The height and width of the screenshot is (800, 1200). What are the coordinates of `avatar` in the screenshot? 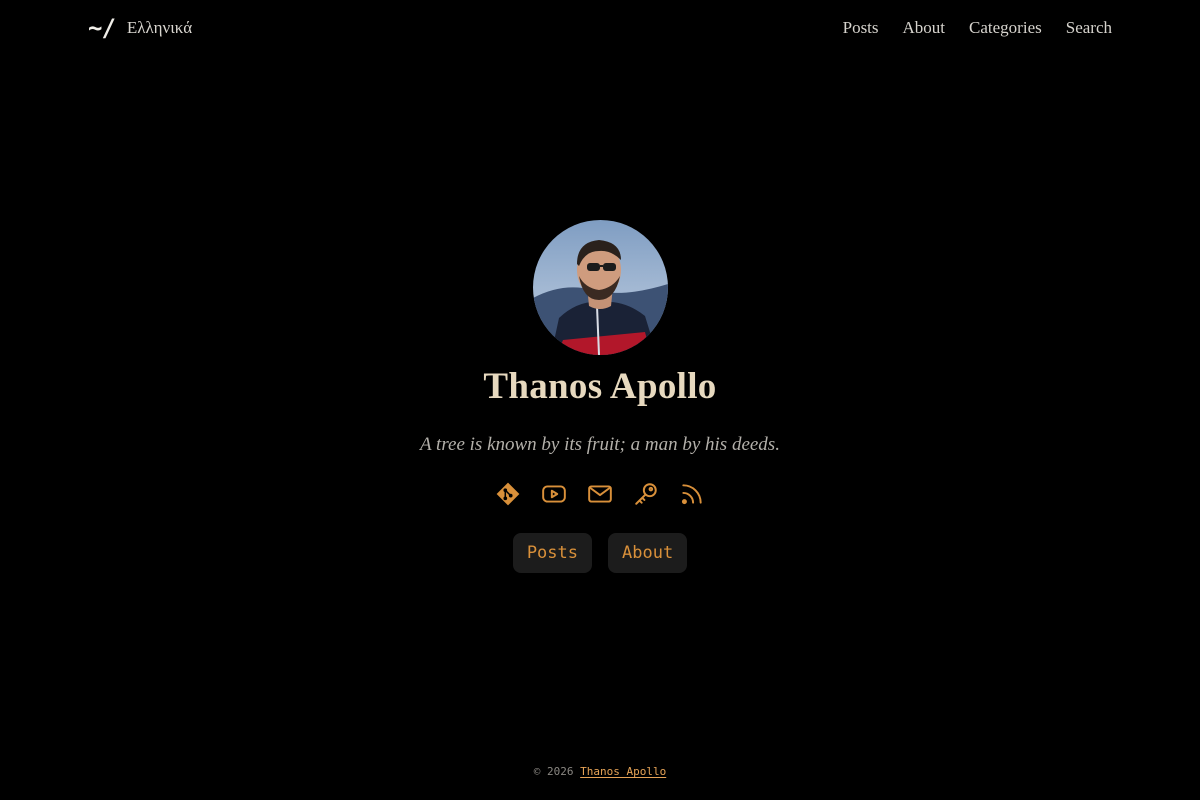 It's located at (600, 287).